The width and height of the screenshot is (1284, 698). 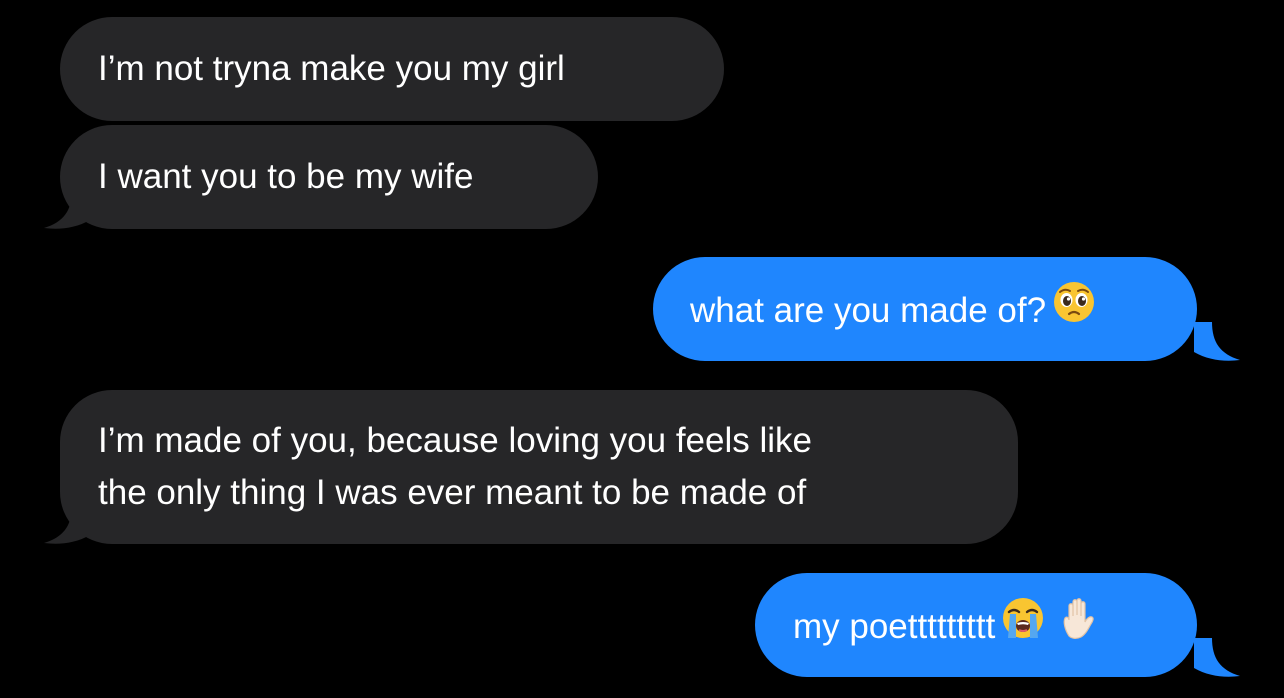 What do you see at coordinates (286, 176) in the screenshot?
I see `message-text: I want you to be my wife` at bounding box center [286, 176].